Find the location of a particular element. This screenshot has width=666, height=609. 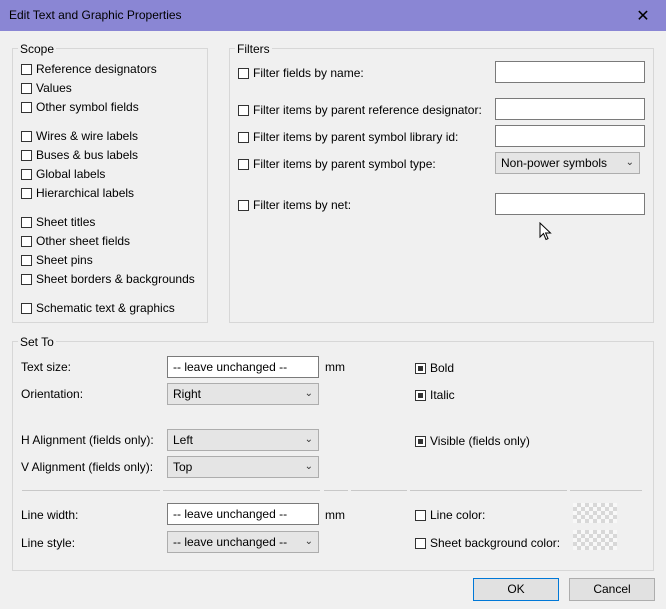

text-size-input: -- leave unchanged -- is located at coordinates (243, 367).